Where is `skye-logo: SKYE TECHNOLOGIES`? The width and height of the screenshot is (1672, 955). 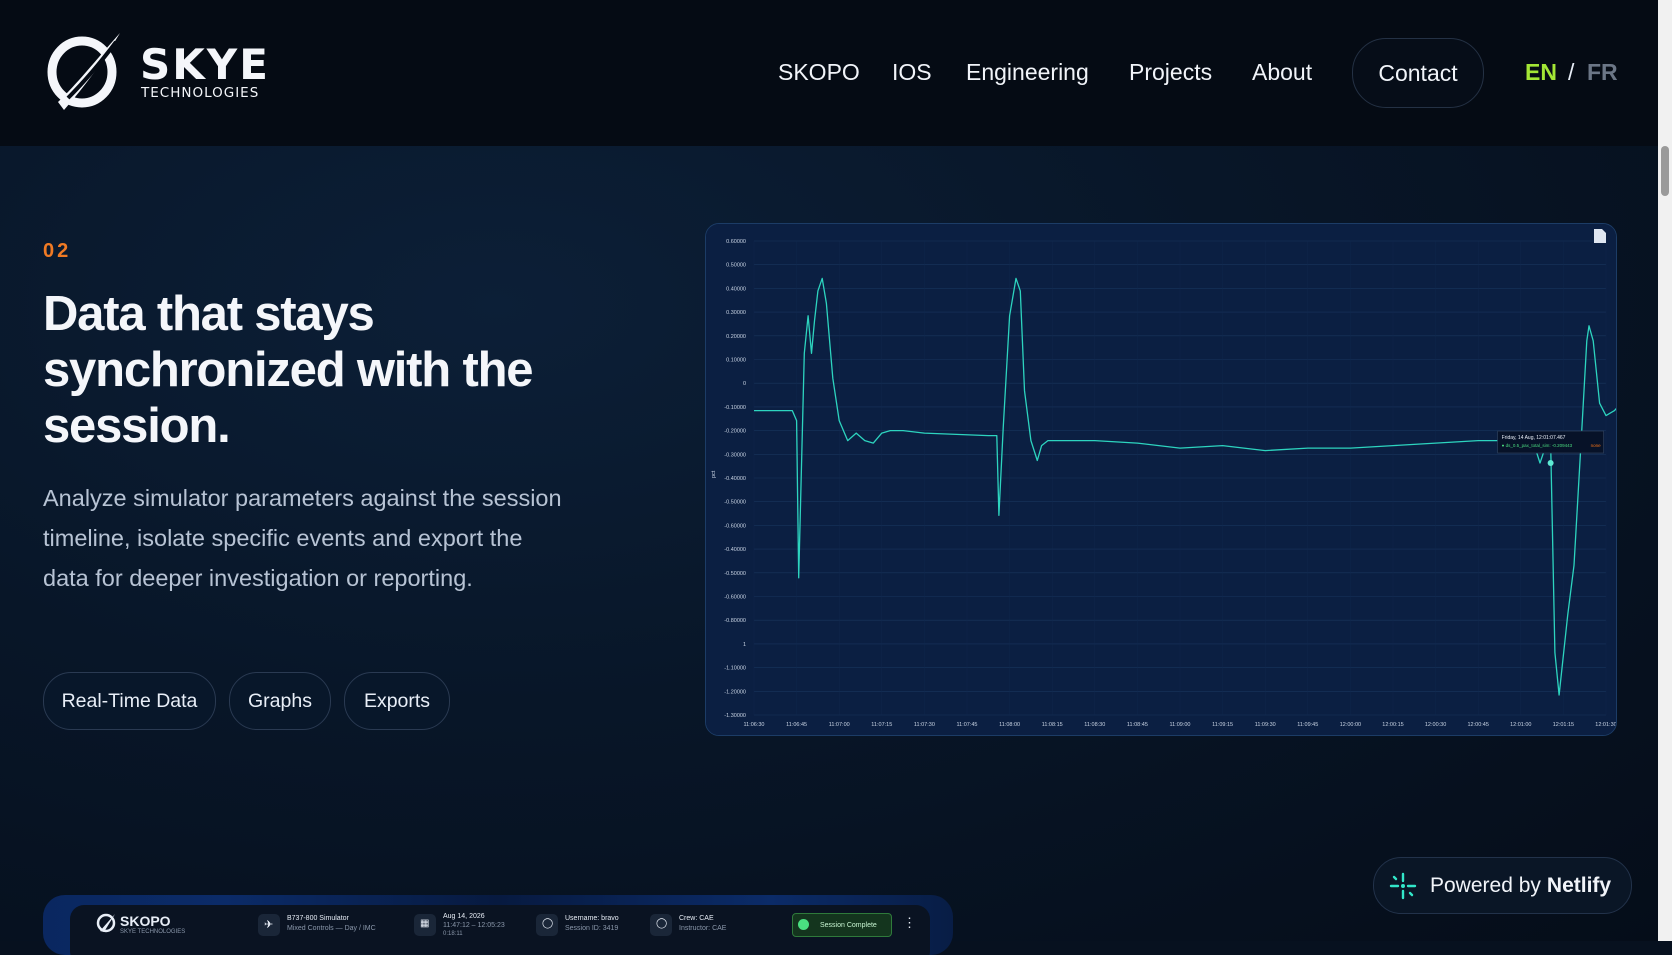
skye-logo: SKYE TECHNOLOGIES is located at coordinates (166, 73).